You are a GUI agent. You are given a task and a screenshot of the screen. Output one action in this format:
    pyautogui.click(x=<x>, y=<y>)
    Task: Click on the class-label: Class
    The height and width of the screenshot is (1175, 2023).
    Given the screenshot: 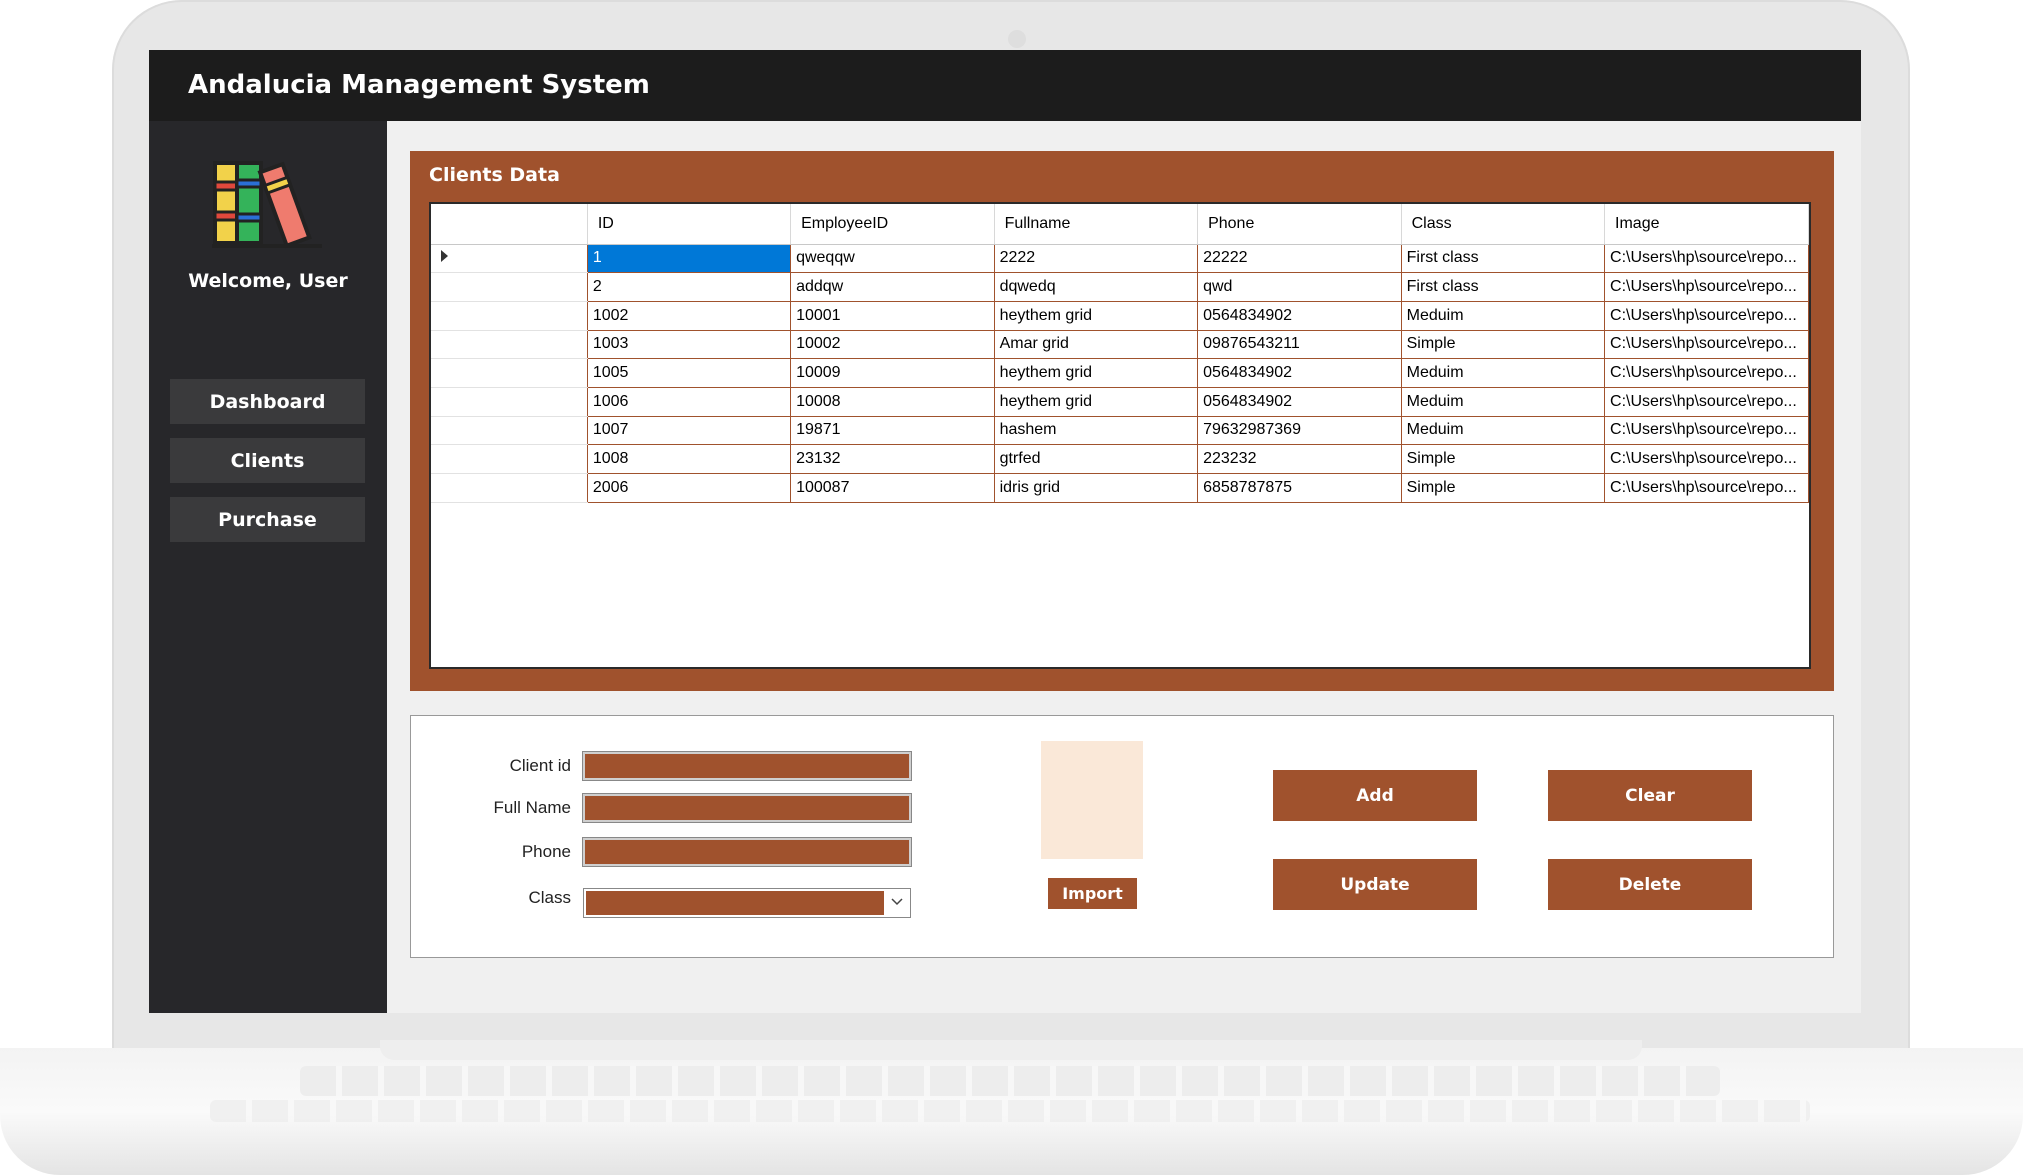 What is the action you would take?
    pyautogui.click(x=549, y=897)
    